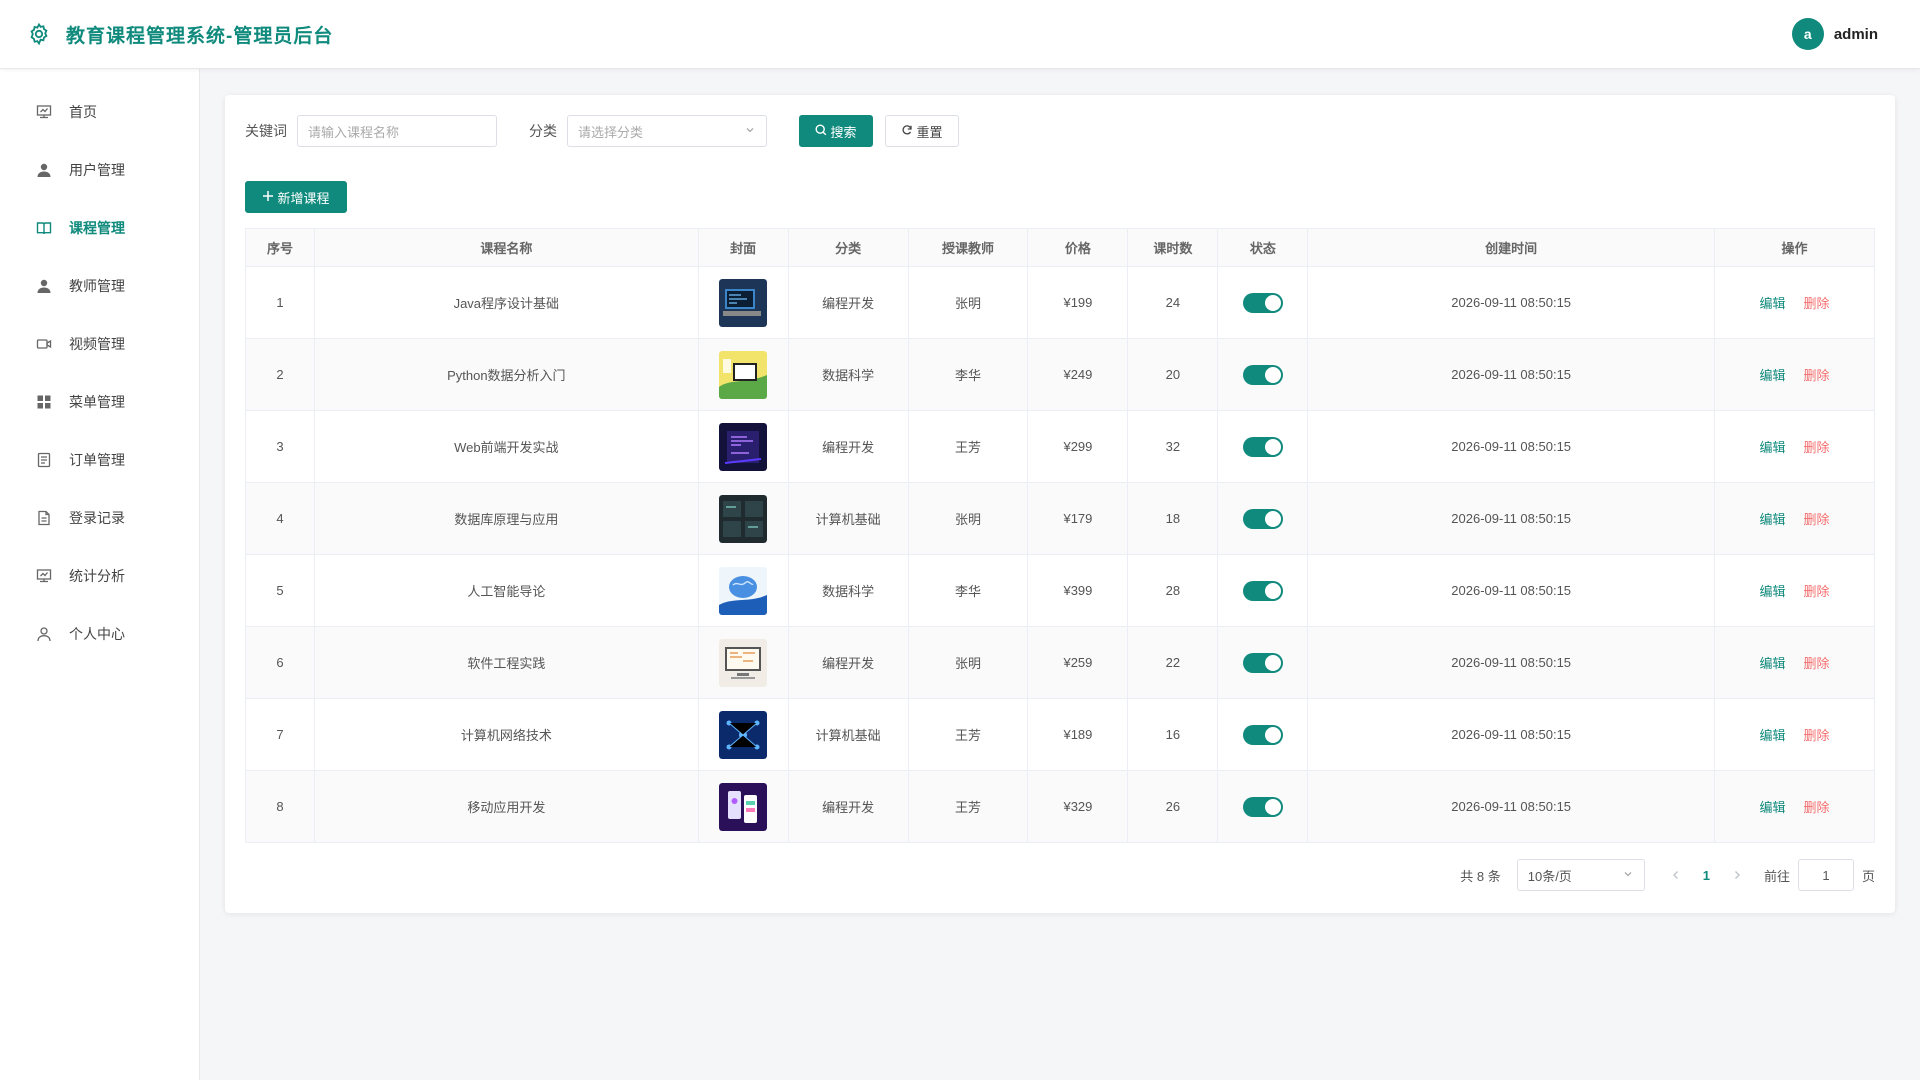 The width and height of the screenshot is (1920, 1080). What do you see at coordinates (99, 634) in the screenshot?
I see `sidebar-item-profile: 个人中心` at bounding box center [99, 634].